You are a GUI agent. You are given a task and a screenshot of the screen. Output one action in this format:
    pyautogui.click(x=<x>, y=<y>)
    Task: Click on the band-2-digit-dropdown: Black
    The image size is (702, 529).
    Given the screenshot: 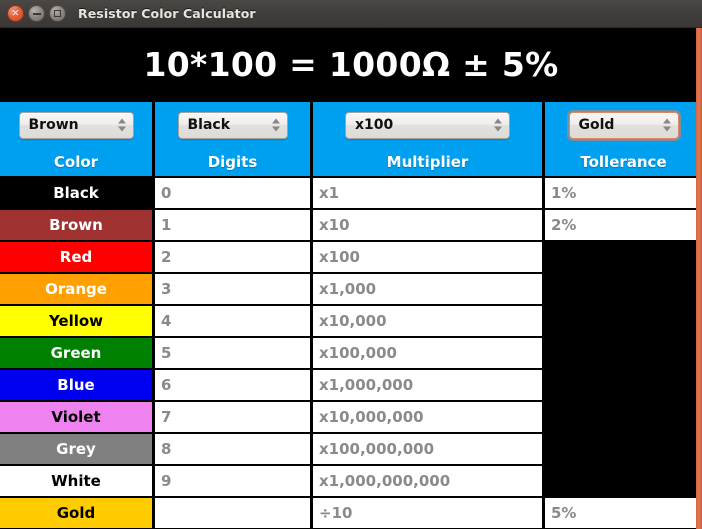 What is the action you would take?
    pyautogui.click(x=232, y=125)
    